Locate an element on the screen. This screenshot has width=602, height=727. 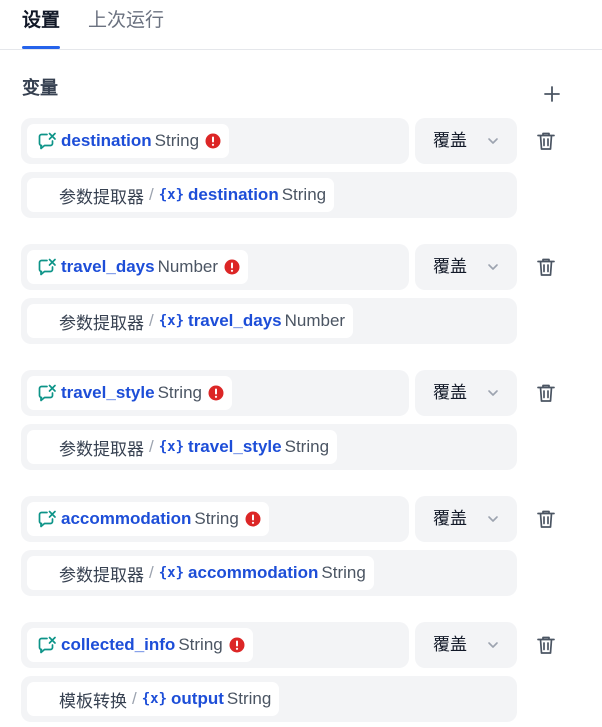
source-variable-pill: 参数提取器 / {x} destination String is located at coordinates (181, 195).